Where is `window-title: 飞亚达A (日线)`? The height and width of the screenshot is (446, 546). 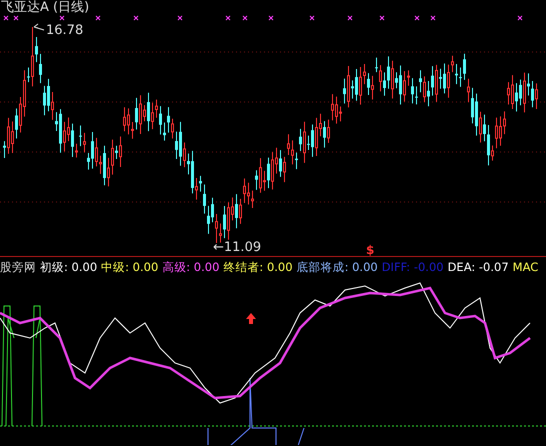 window-title: 飞亚达A (日线) is located at coordinates (45, 8).